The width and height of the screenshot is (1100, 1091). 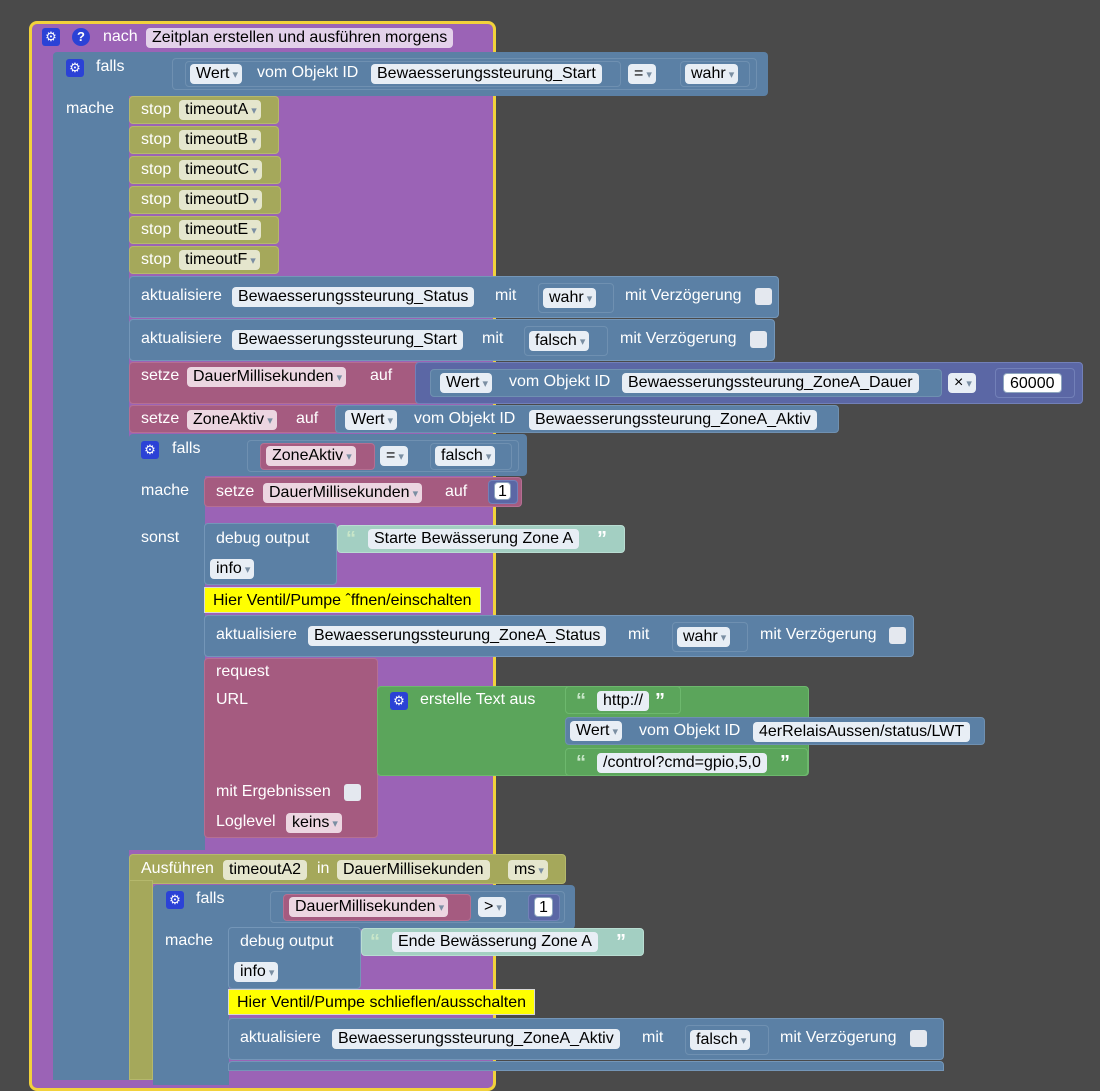 I want to click on stop-var-dropdown: timeoutD, so click(x=220, y=200).